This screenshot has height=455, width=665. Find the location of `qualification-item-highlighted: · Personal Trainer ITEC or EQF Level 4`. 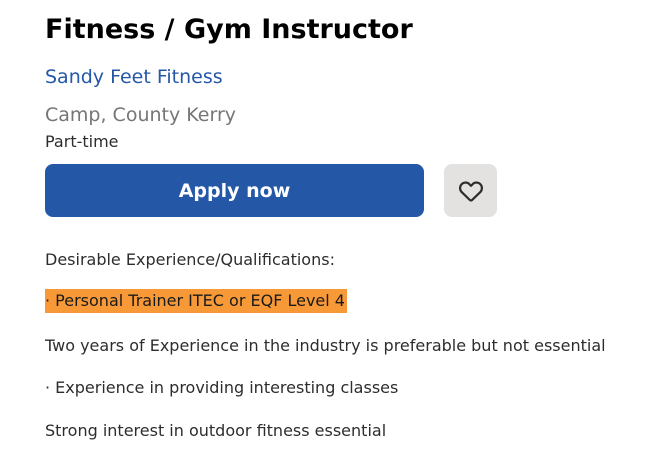

qualification-item-highlighted: · Personal Trainer ITEC or EQF Level 4 is located at coordinates (196, 301).